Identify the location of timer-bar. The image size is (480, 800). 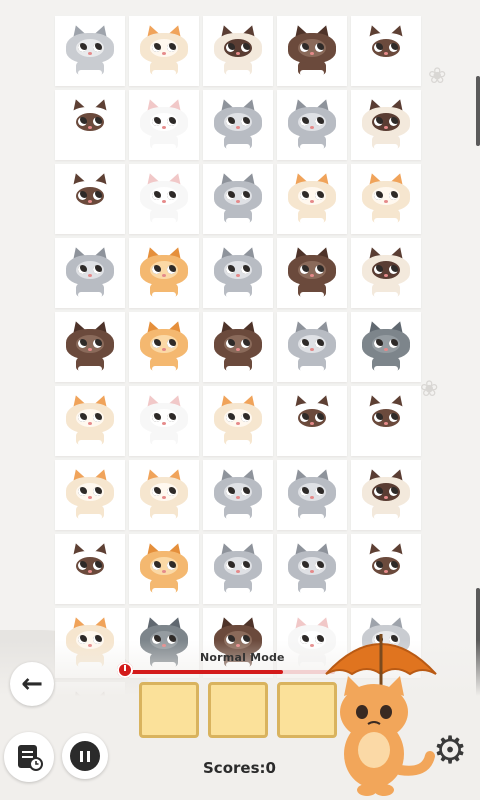
(230, 672).